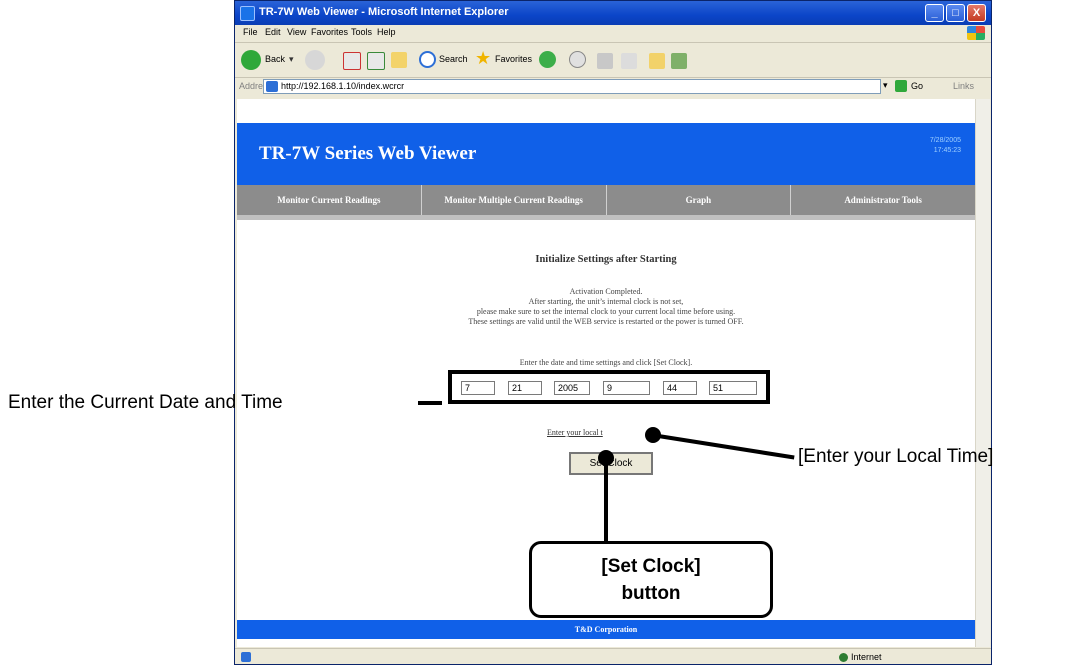 This screenshot has width=1078, height=666. What do you see at coordinates (575, 432) in the screenshot?
I see `enter-local-time-link: Enter your local t` at bounding box center [575, 432].